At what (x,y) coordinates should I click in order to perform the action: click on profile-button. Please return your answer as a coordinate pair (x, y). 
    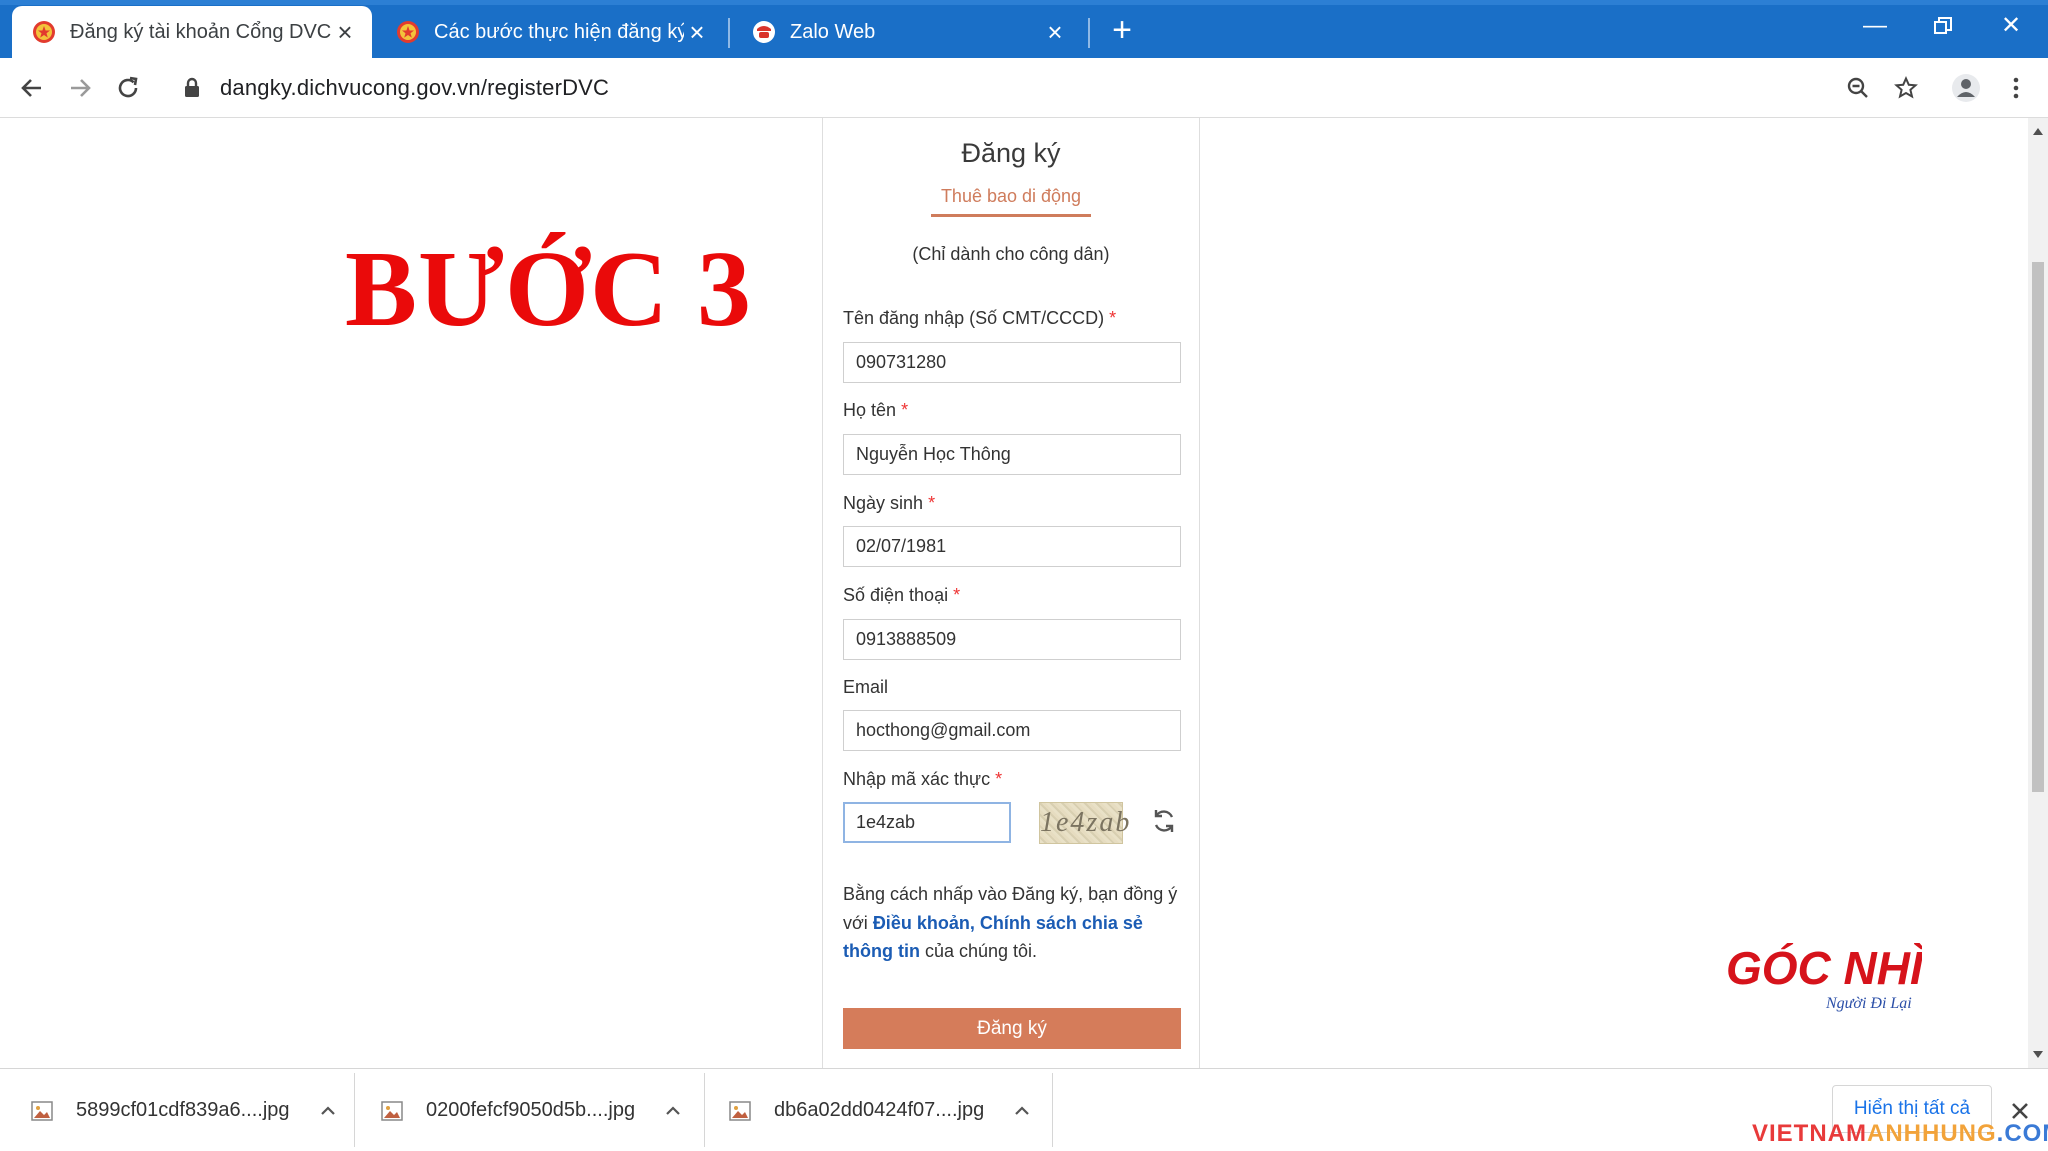
    Looking at the image, I should click on (1966, 88).